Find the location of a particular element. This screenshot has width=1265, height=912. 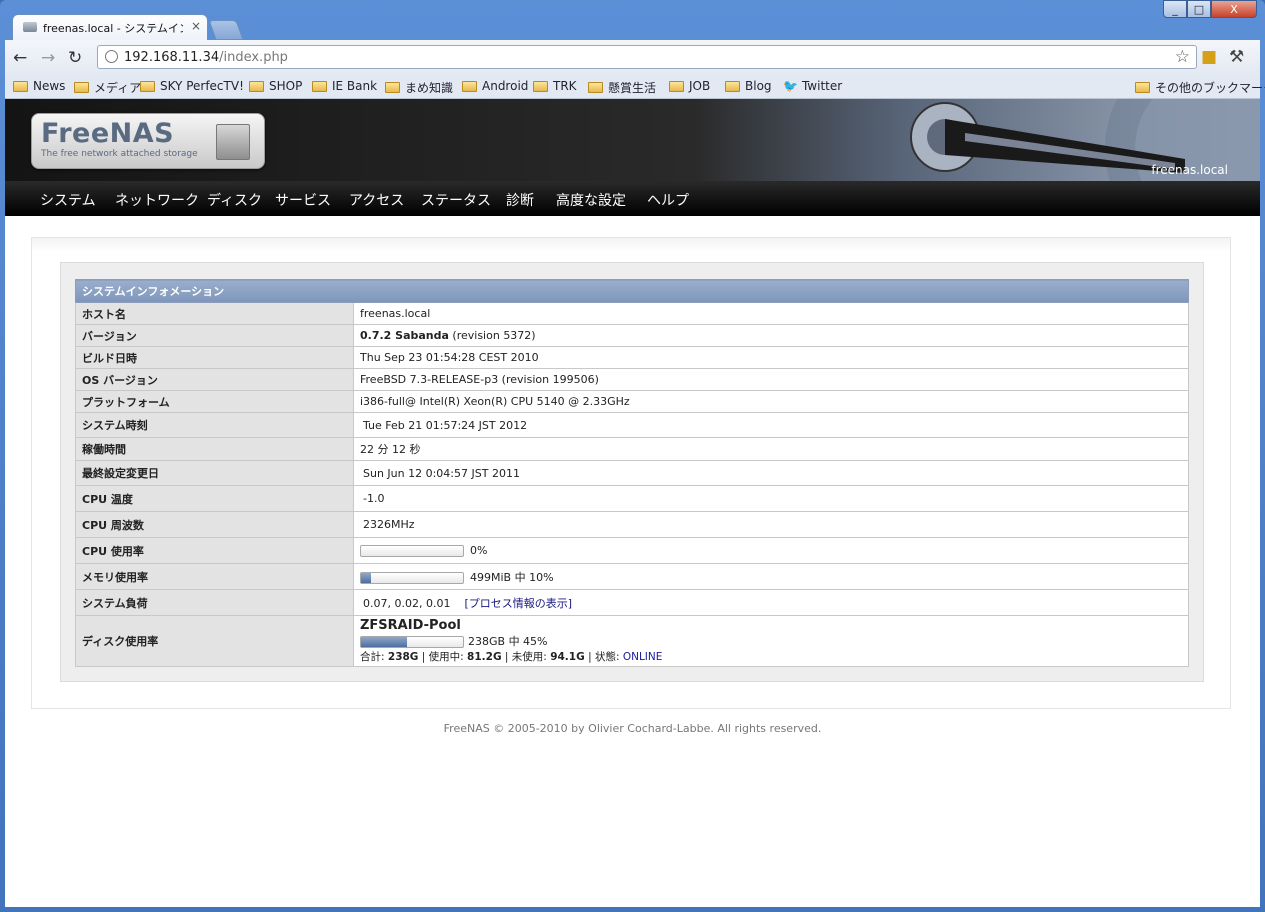

bookmark-trk: TRK is located at coordinates (555, 86).